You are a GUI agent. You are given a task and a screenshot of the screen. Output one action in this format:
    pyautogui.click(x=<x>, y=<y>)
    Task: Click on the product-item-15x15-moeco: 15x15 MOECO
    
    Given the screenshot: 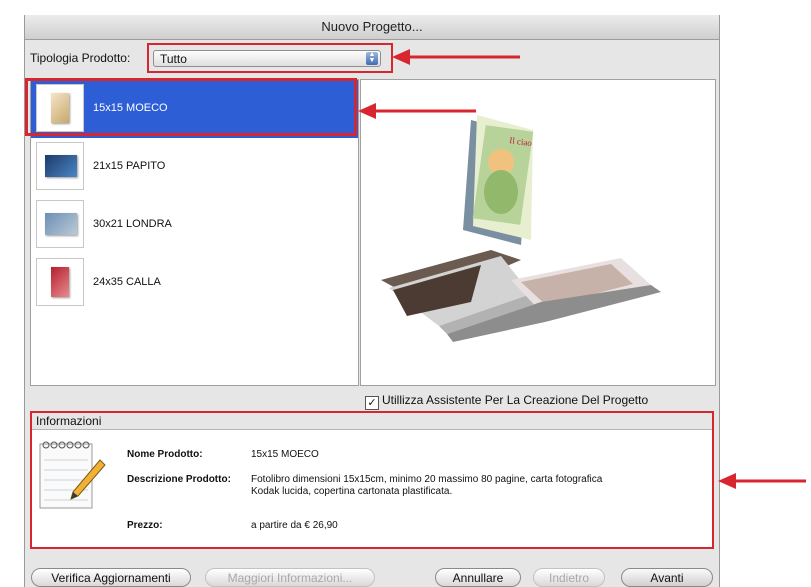 What is the action you would take?
    pyautogui.click(x=194, y=109)
    